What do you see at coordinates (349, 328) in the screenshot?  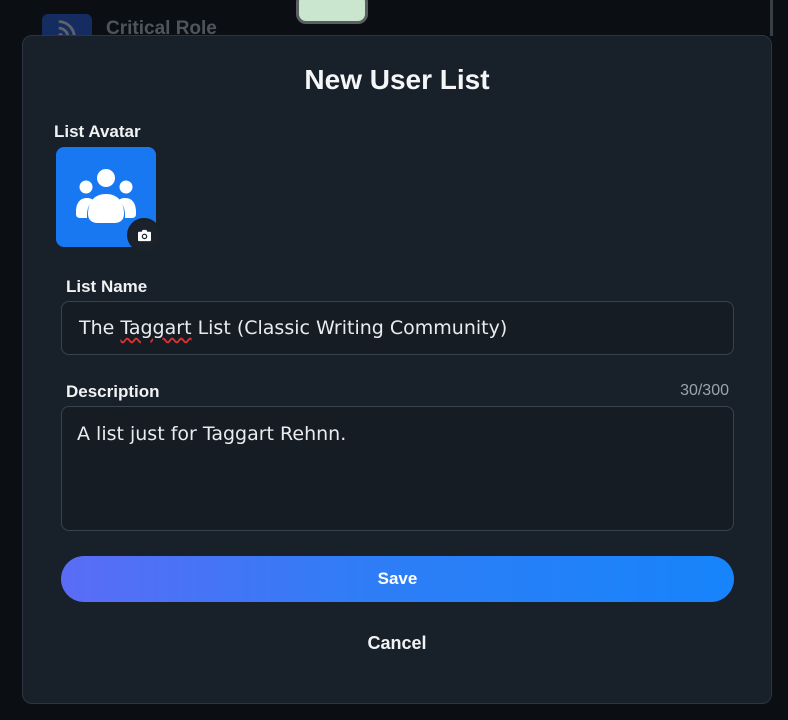 I see `list-name-text-suffix: List (Classic Writing Community)` at bounding box center [349, 328].